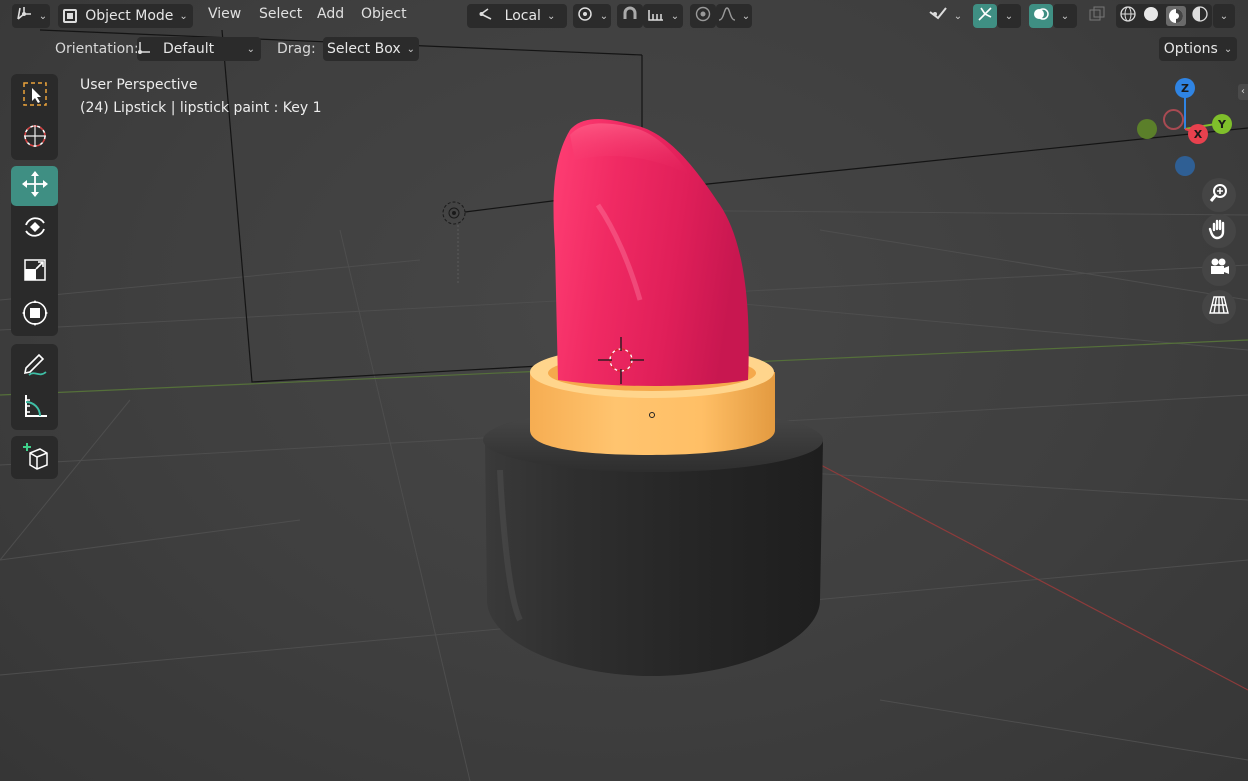  I want to click on camera-icon, so click(1219, 269).